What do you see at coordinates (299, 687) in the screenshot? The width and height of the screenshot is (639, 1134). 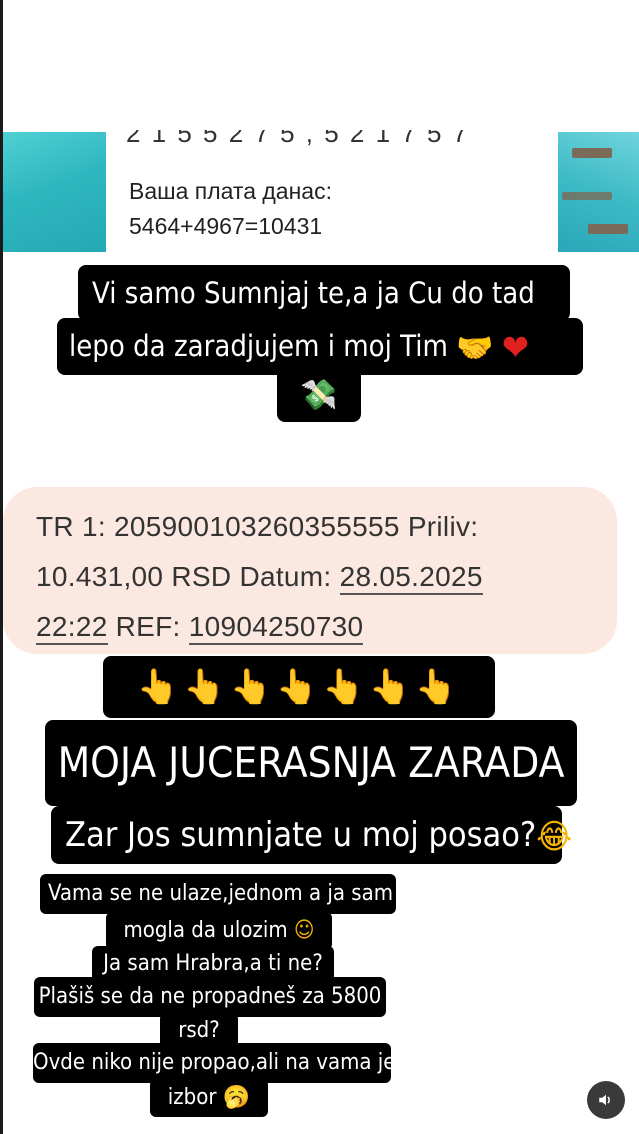 I see `pointing-up-icon: 👆👆👆👆👆👆👆` at bounding box center [299, 687].